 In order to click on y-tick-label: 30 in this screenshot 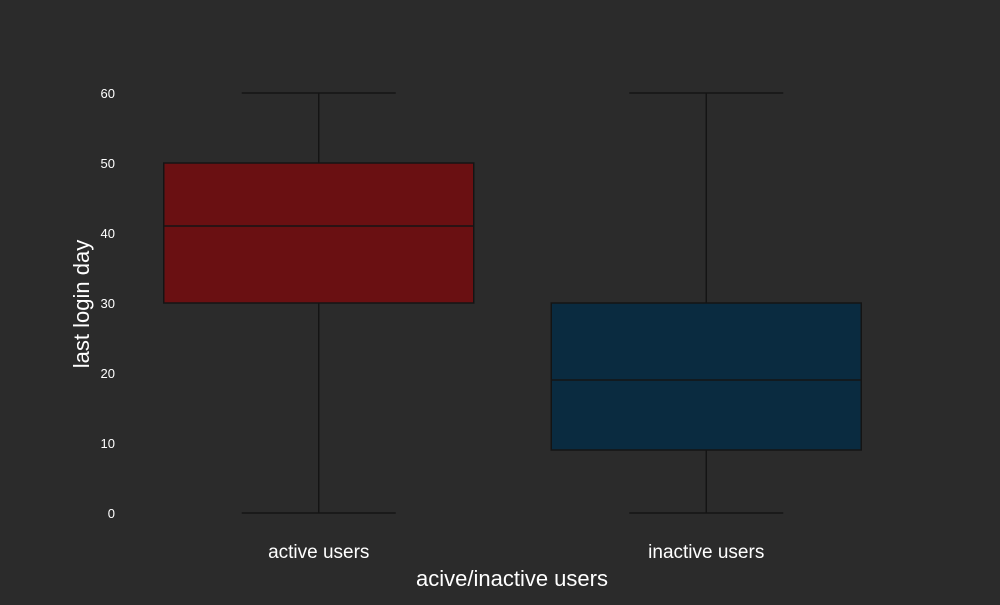, I will do `click(108, 303)`.